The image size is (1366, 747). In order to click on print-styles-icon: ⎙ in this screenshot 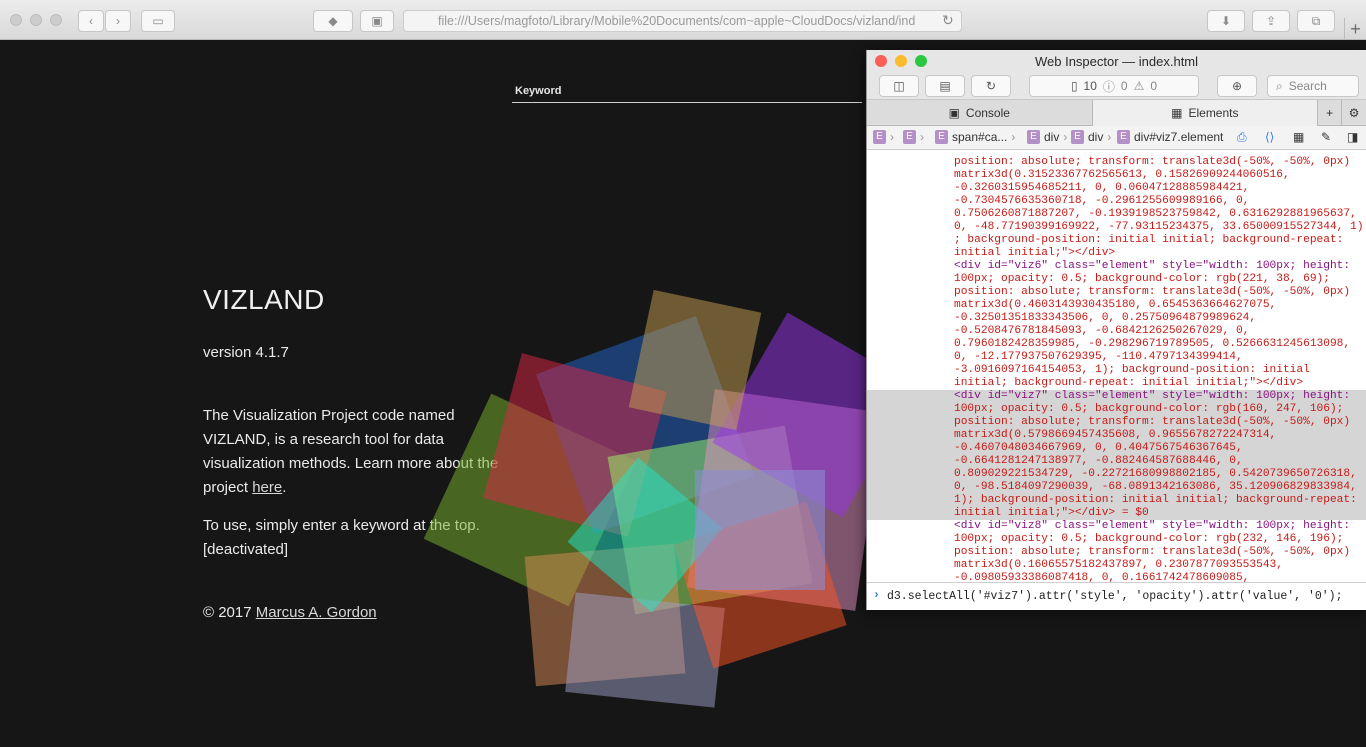, I will do `click(1242, 137)`.